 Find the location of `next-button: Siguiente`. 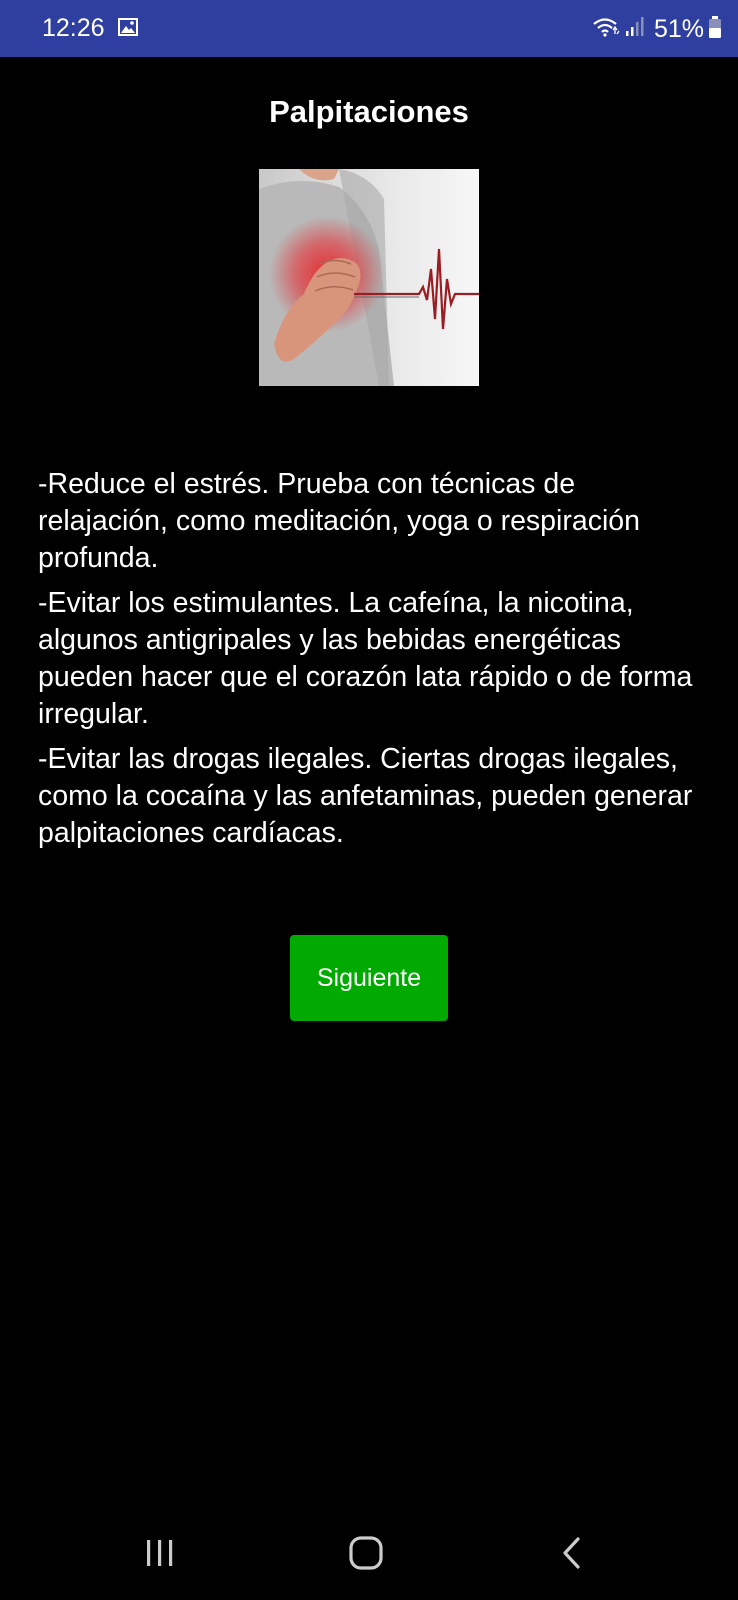

next-button: Siguiente is located at coordinates (369, 978).